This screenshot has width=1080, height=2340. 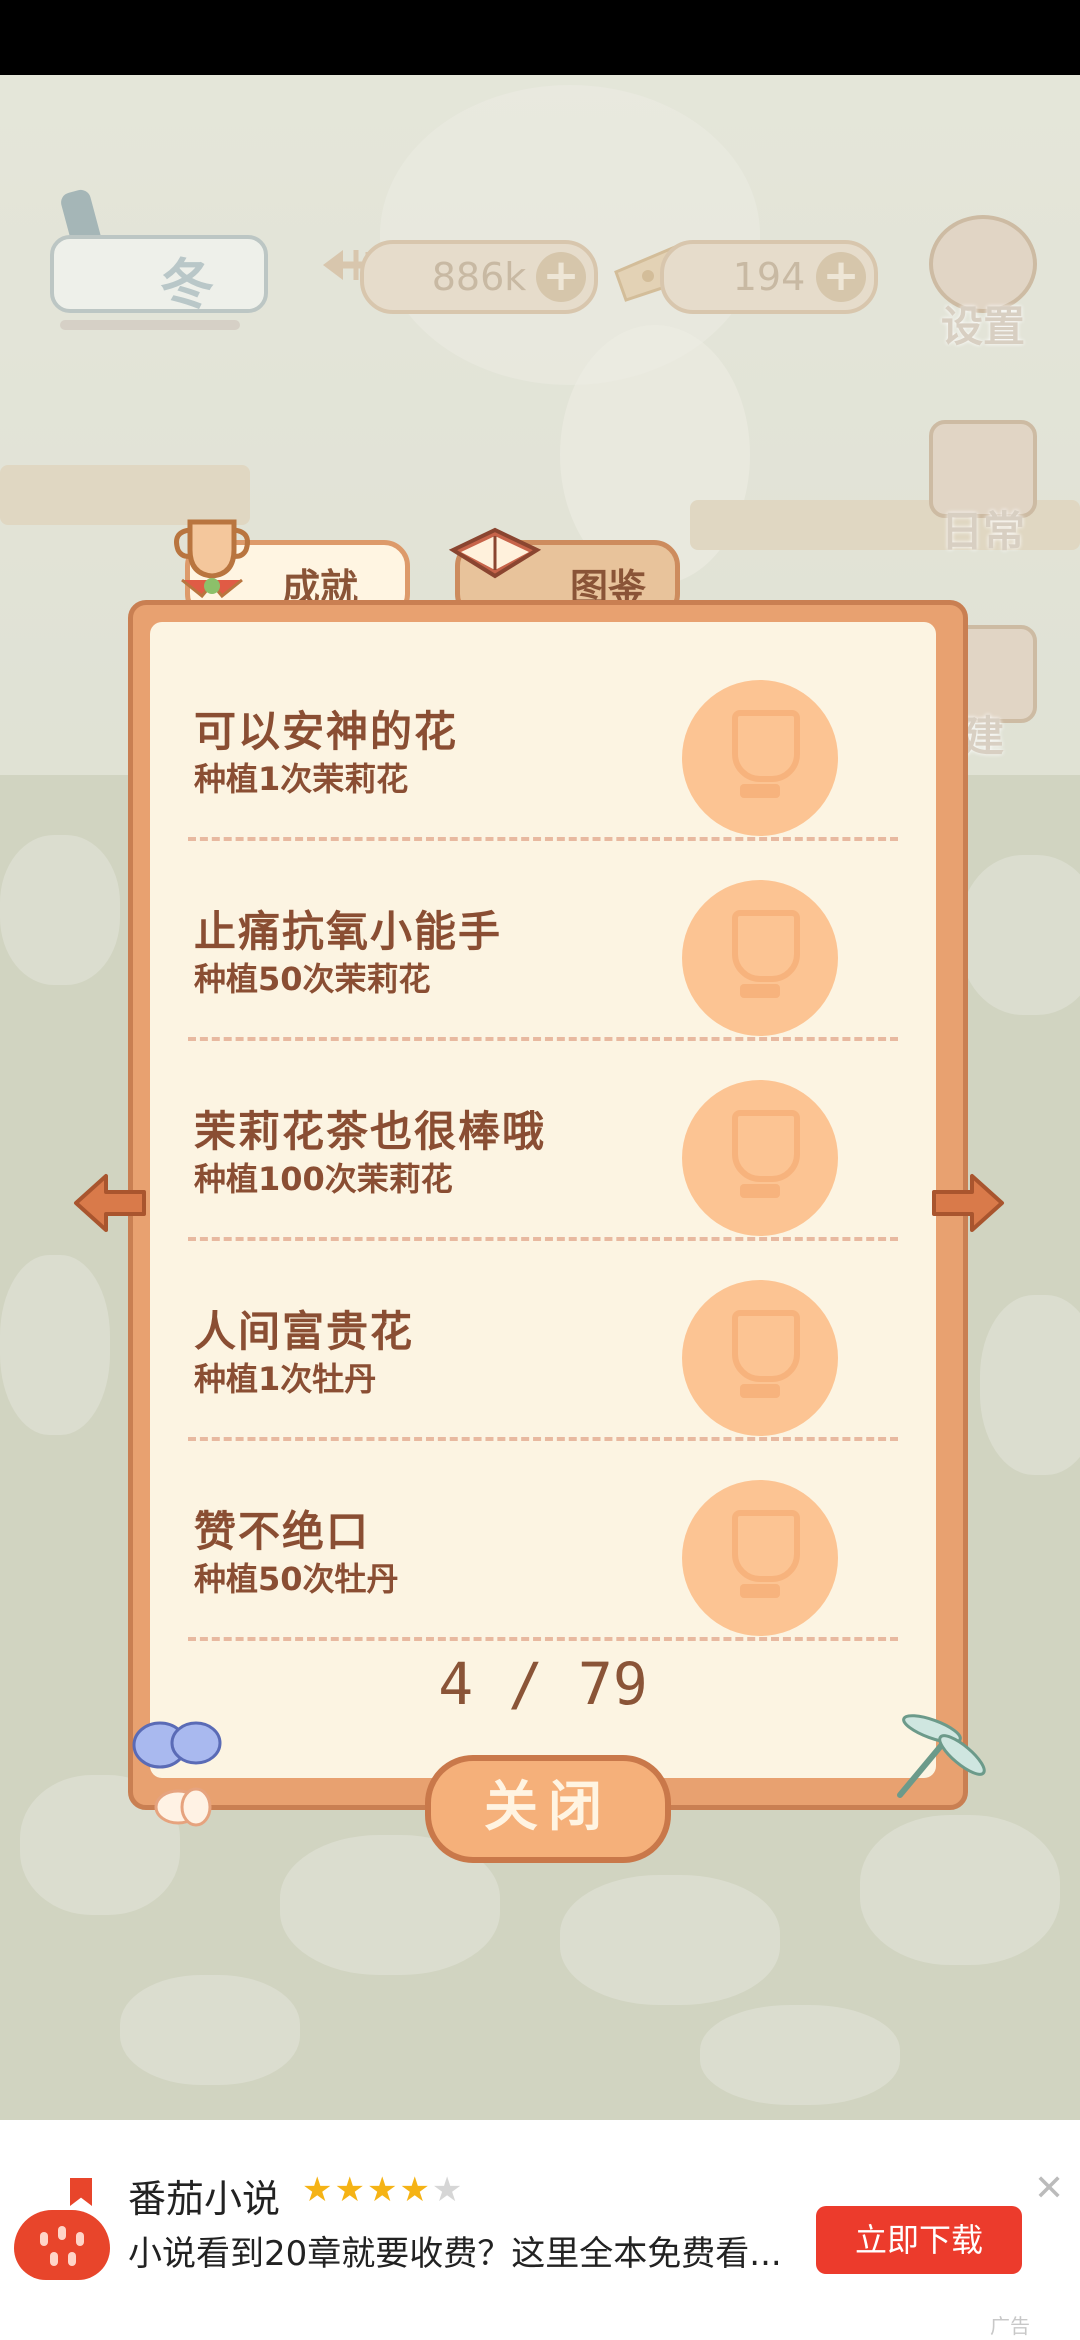 What do you see at coordinates (187, 284) in the screenshot?
I see `season-label: 冬` at bounding box center [187, 284].